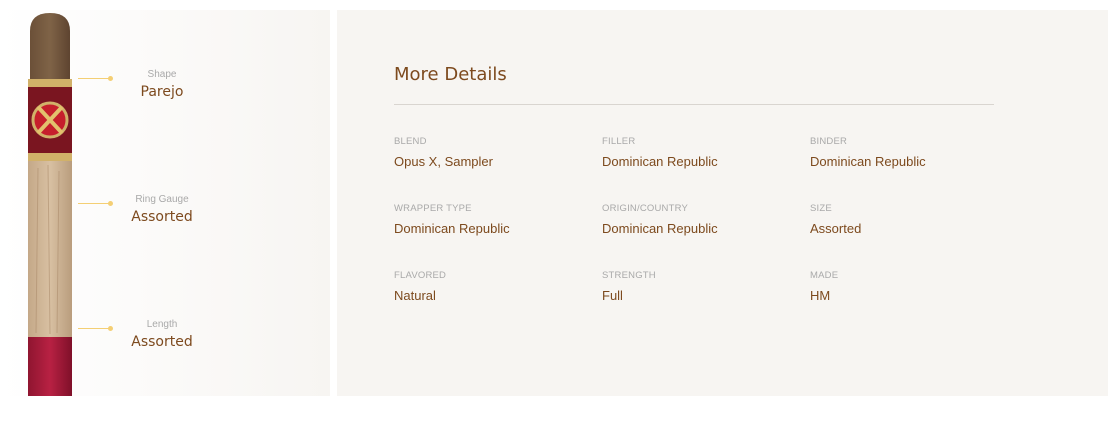 The image size is (1108, 424). Describe the element at coordinates (702, 220) in the screenshot. I see `detail-origin-country: ORIGIN/COUNTRY Dominican Republic` at that location.